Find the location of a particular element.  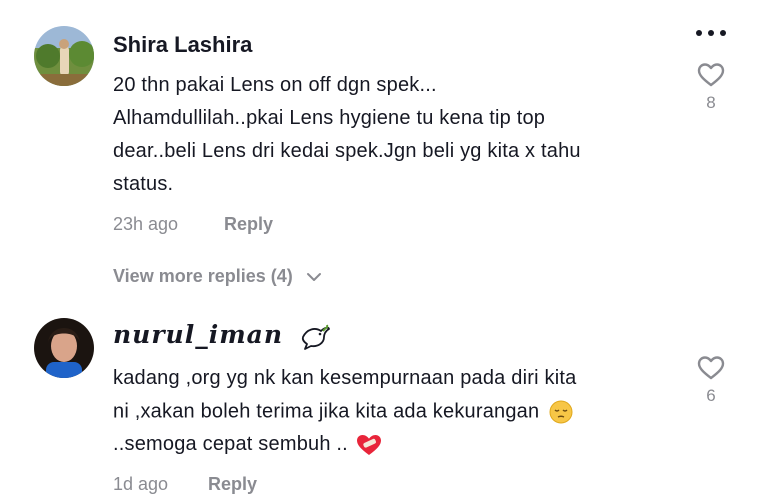

more-horizontal-icon is located at coordinates (711, 32).